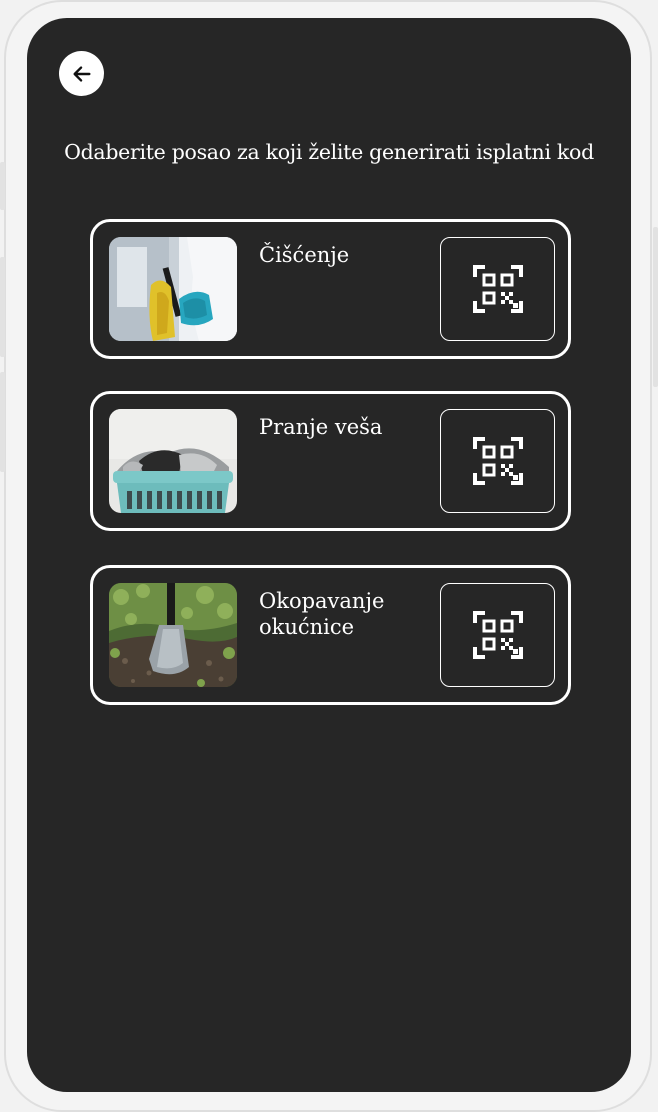 Image resolution: width=658 pixels, height=1112 pixels. I want to click on shovel-garden-photo, so click(173, 635).